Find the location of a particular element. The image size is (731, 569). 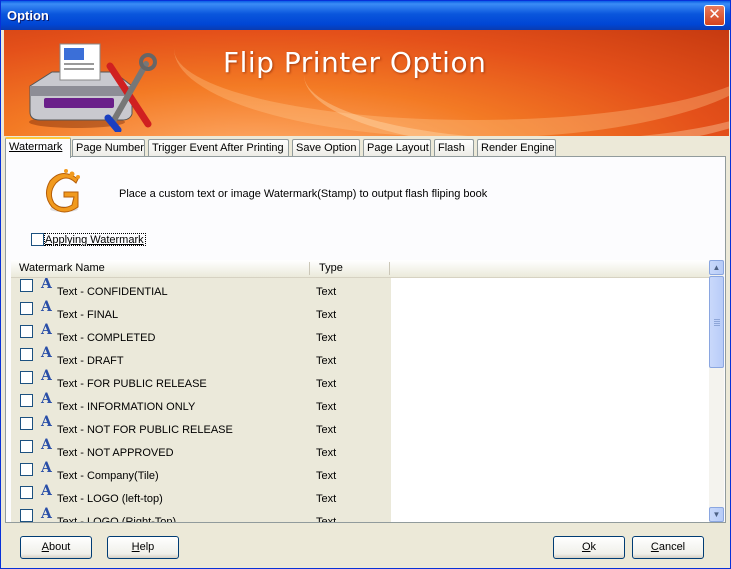

watermark-name: Text - NOT APPROVED is located at coordinates (115, 453).